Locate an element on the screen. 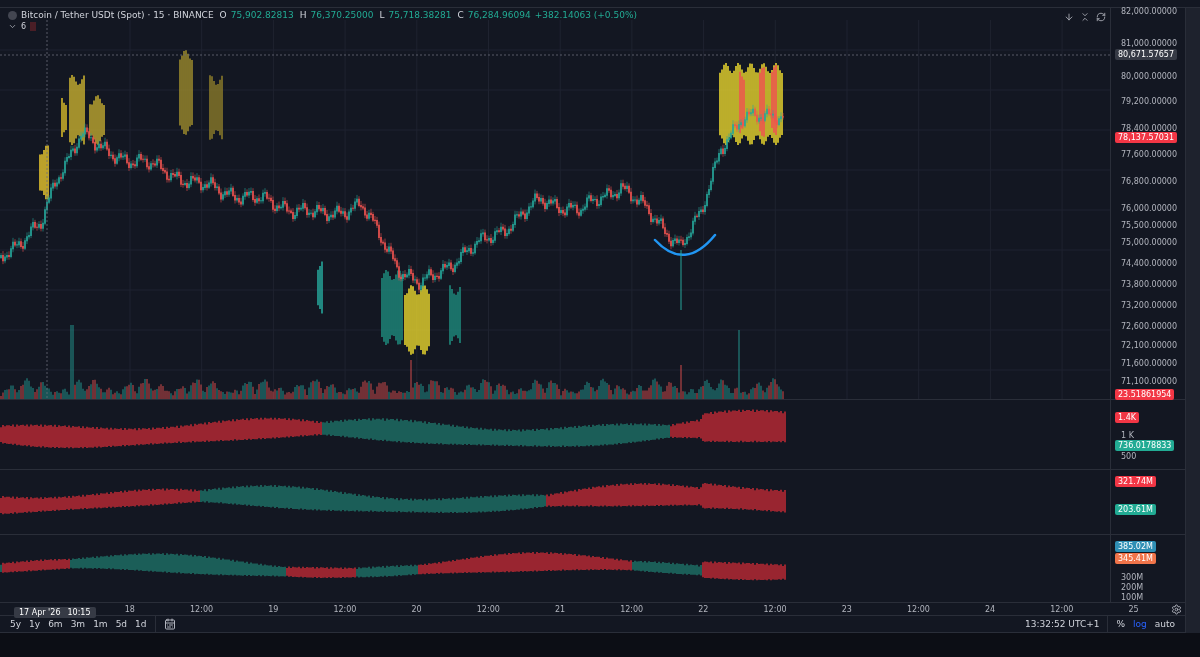 Image resolution: width=1200 pixels, height=657 pixels. price-label: 80,000.00000 is located at coordinates (1149, 76).